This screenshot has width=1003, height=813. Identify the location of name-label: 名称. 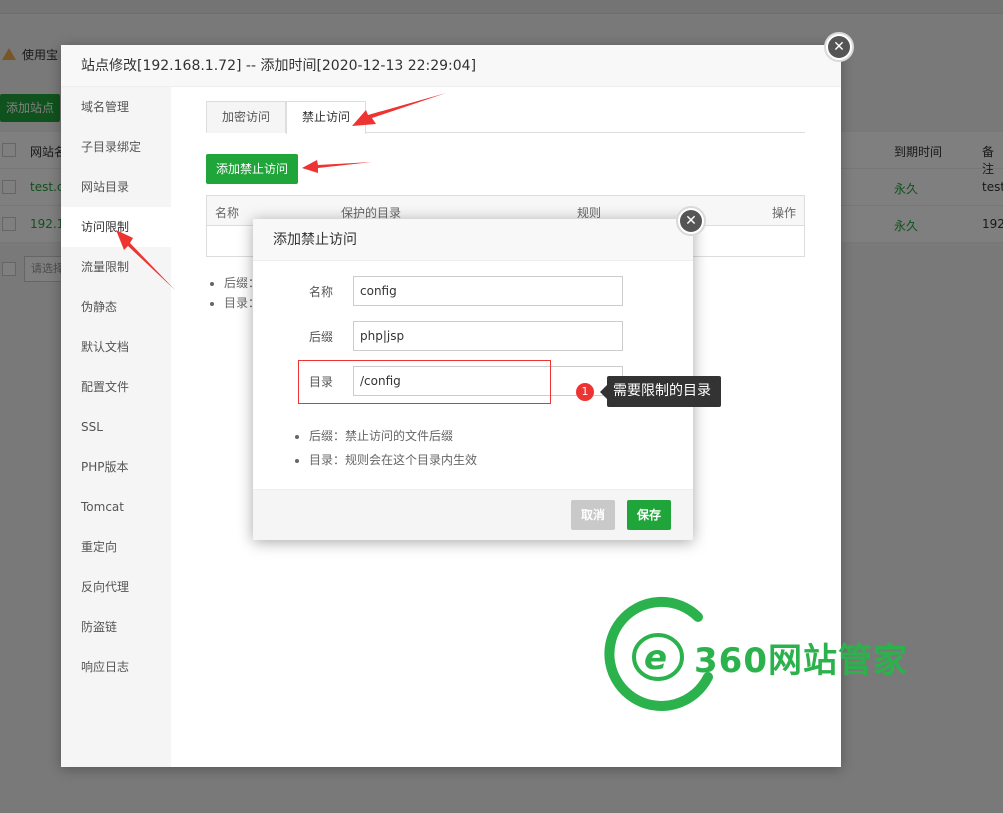
(320, 292).